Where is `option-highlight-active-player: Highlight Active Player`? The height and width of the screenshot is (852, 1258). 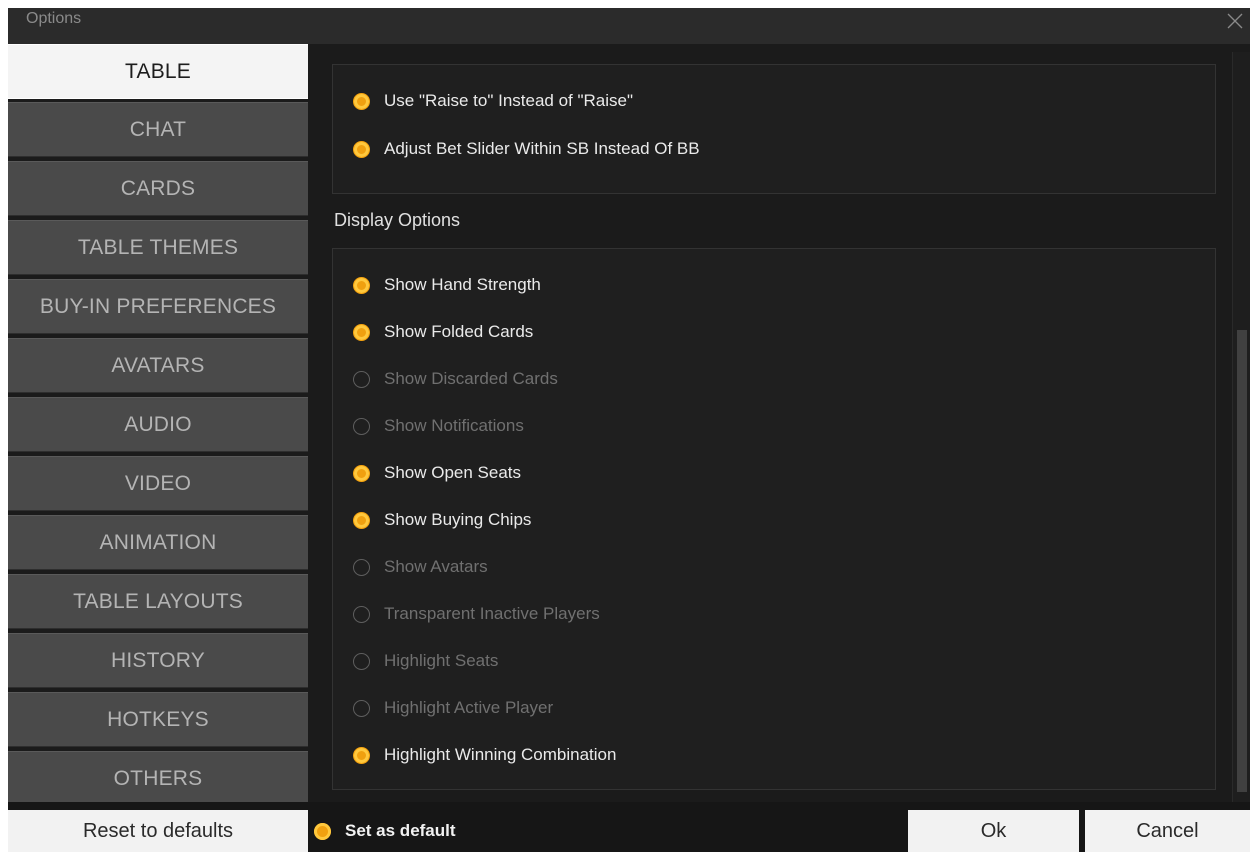 option-highlight-active-player: Highlight Active Player is located at coordinates (453, 708).